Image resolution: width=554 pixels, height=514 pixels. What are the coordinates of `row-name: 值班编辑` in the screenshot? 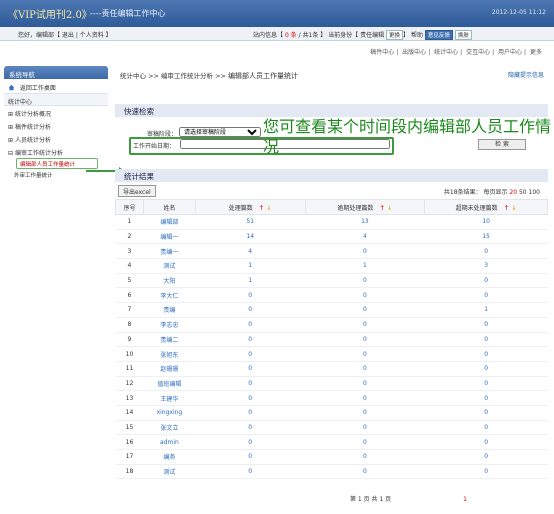 It's located at (169, 384).